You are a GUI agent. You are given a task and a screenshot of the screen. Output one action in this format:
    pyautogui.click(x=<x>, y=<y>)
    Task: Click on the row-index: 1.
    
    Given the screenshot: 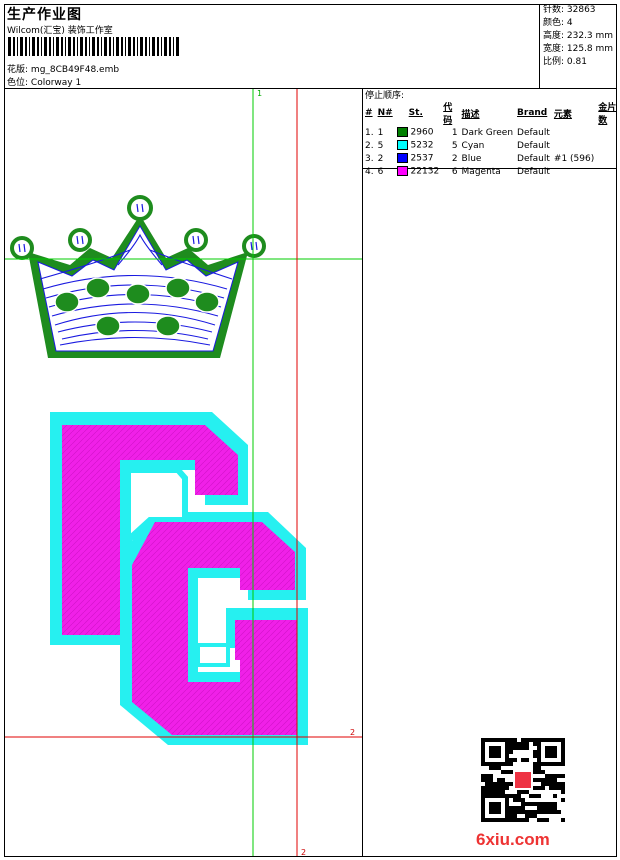 What is the action you would take?
    pyautogui.click(x=369, y=132)
    